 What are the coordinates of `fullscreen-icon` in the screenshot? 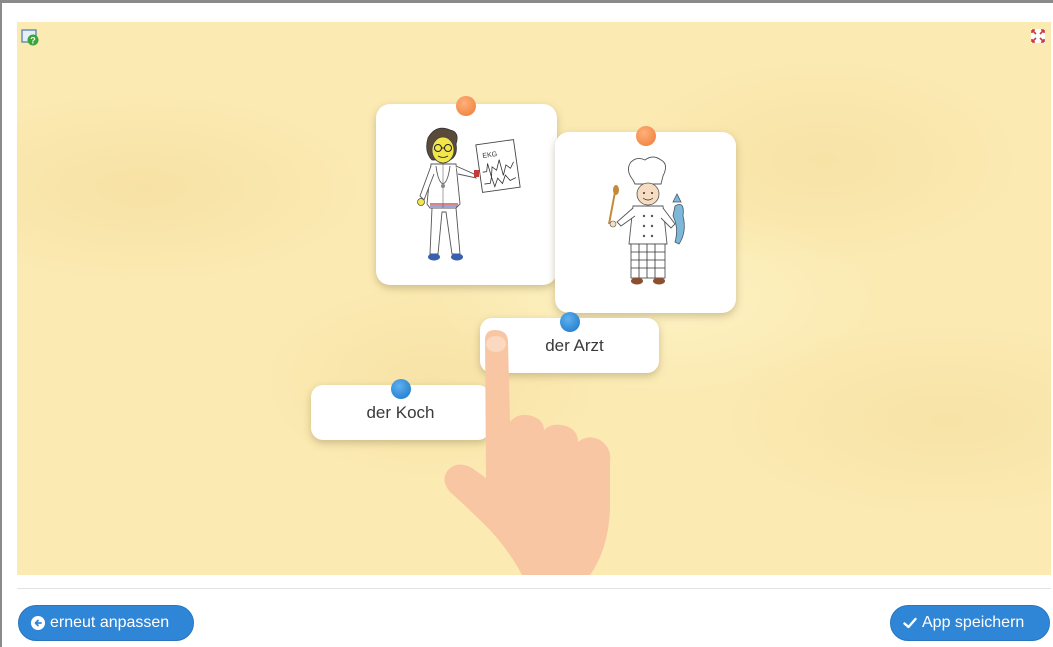 It's located at (1038, 36).